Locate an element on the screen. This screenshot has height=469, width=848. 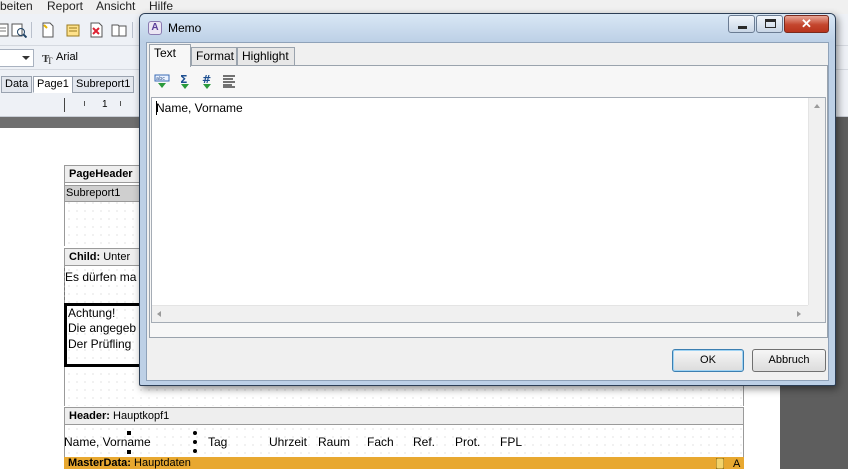
object-frame is located at coordinates (65, 284).